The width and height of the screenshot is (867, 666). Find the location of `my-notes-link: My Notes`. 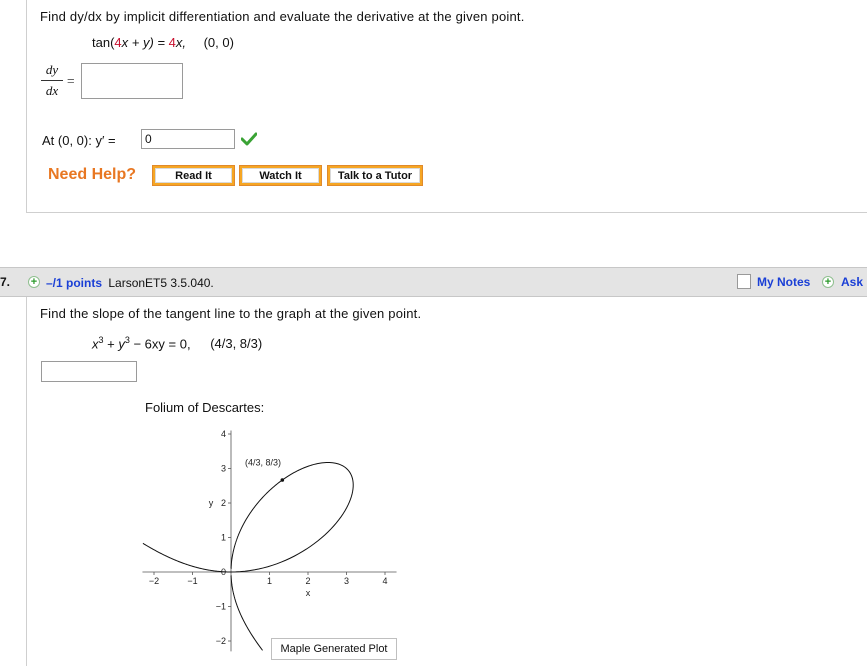

my-notes-link: My Notes is located at coordinates (783, 282).